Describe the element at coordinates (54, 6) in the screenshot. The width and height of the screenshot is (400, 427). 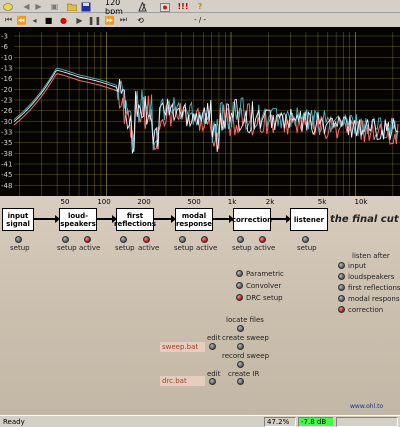
I see `save-disabled-icon: ▣` at that location.